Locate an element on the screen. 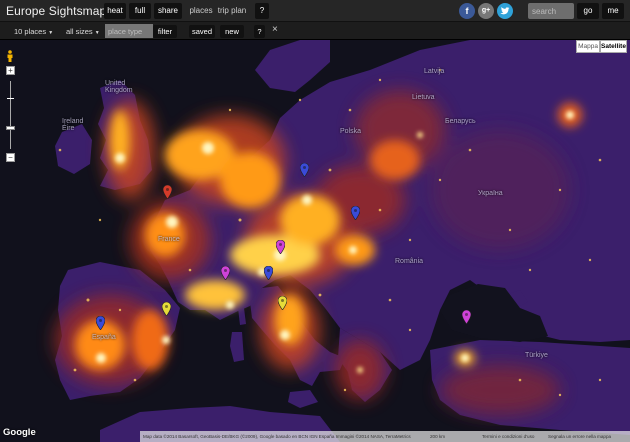 The image size is (630, 442). saved-button: saved is located at coordinates (202, 31).